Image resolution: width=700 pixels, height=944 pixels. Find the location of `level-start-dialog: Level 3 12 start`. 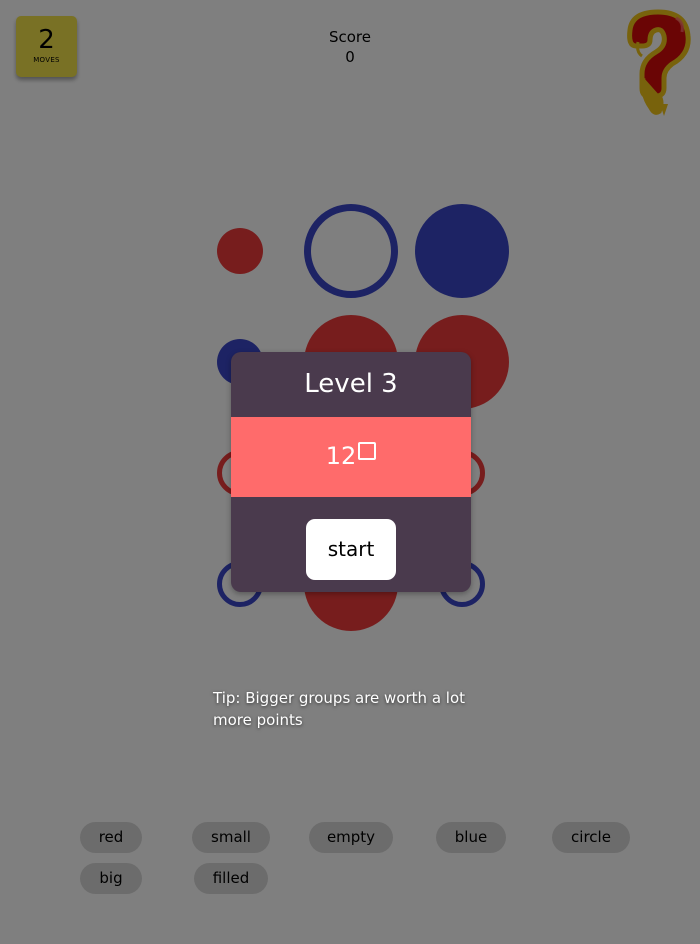

level-start-dialog: Level 3 12 start is located at coordinates (351, 472).